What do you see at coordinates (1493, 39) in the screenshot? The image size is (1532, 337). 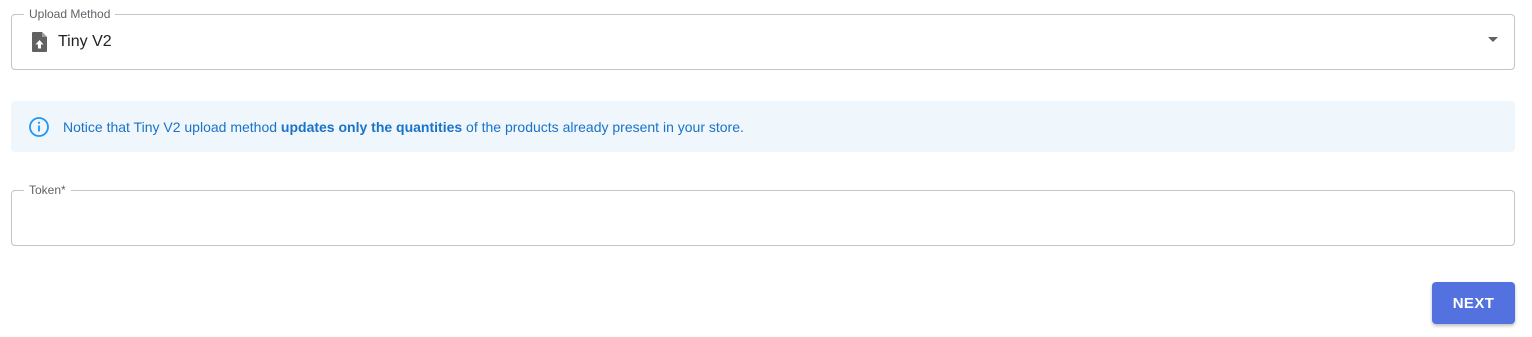 I see `chevron-down-icon` at bounding box center [1493, 39].